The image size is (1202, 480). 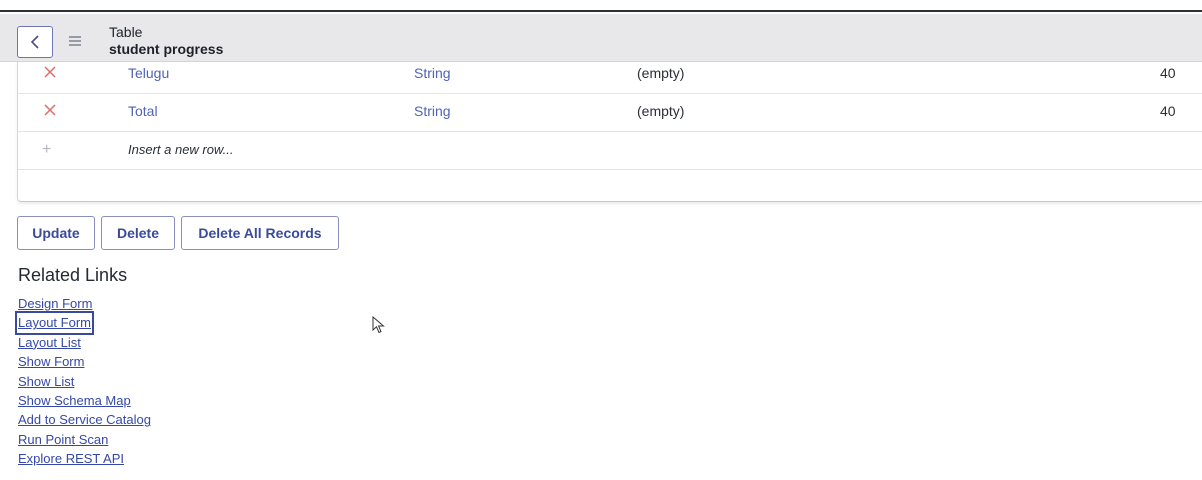 I want to click on design-form-link: Design Form, so click(x=84, y=303).